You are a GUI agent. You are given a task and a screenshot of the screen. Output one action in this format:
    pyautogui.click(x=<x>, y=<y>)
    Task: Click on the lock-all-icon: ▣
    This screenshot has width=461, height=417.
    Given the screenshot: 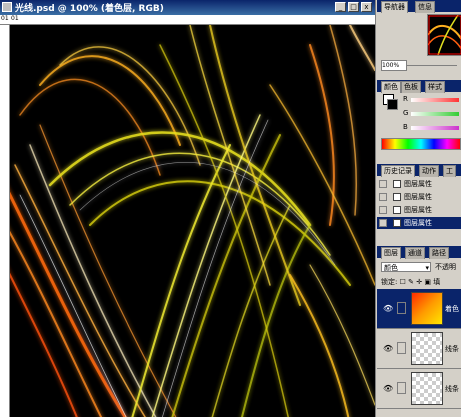 What is the action you would take?
    pyautogui.click(x=427, y=282)
    